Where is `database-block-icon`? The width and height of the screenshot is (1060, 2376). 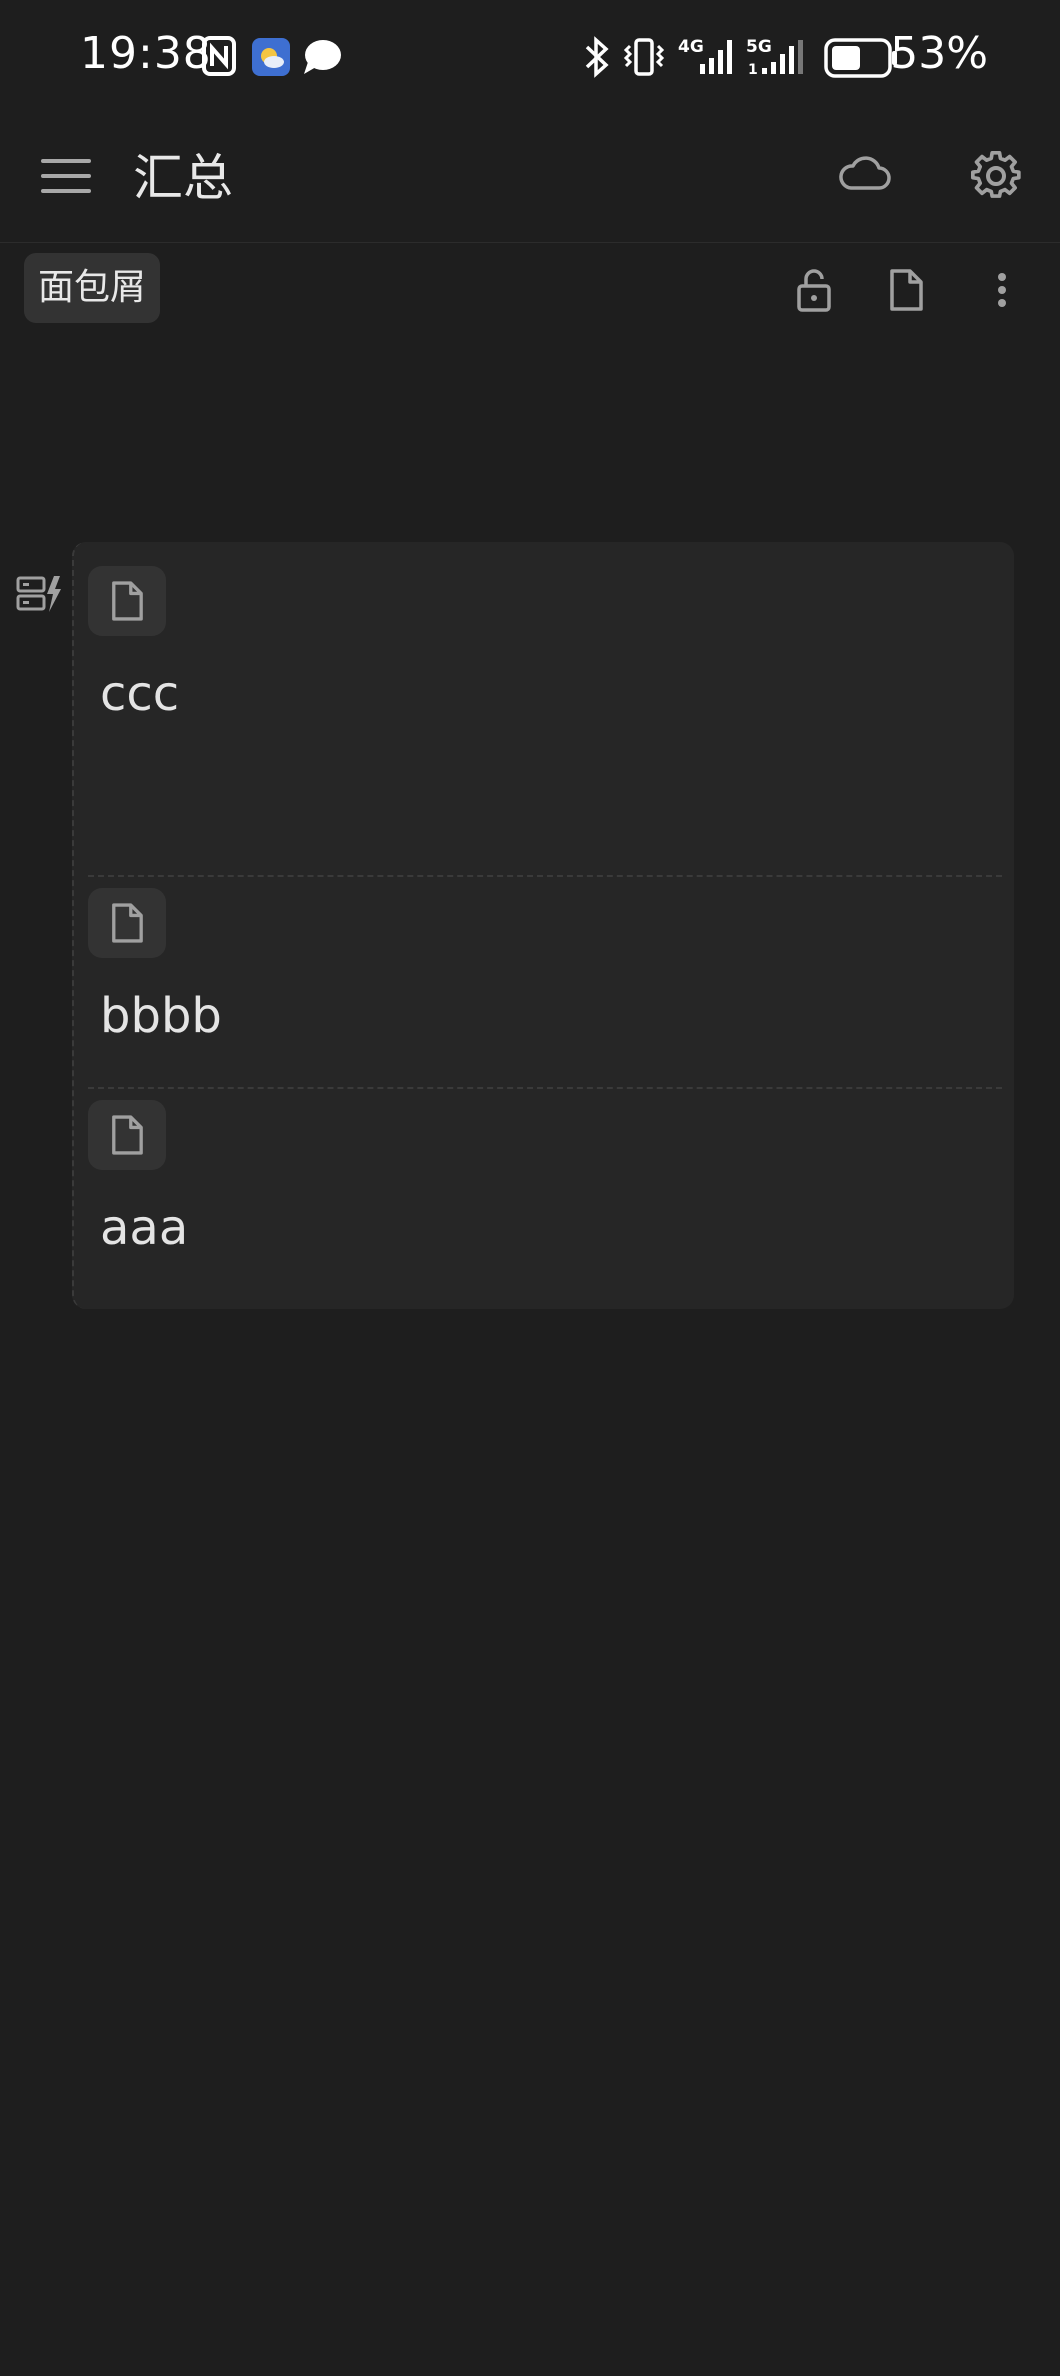
database-block-icon is located at coordinates (39, 596).